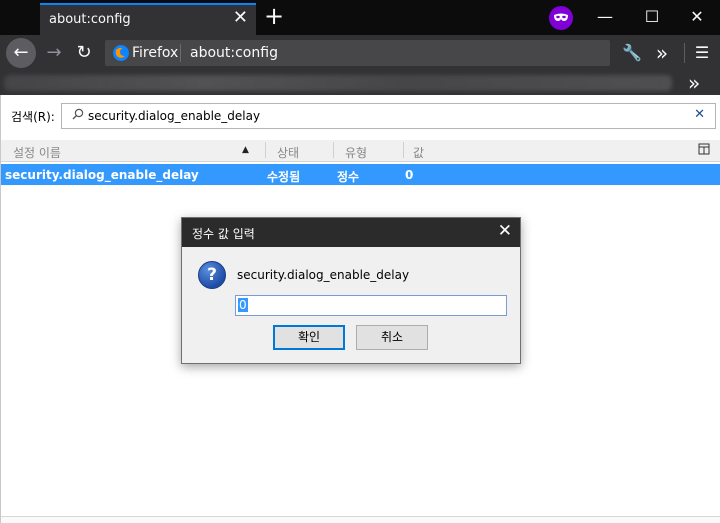 This screenshot has height=523, width=720. Describe the element at coordinates (561, 18) in the screenshot. I see `private-browsing-mask-icon` at that location.